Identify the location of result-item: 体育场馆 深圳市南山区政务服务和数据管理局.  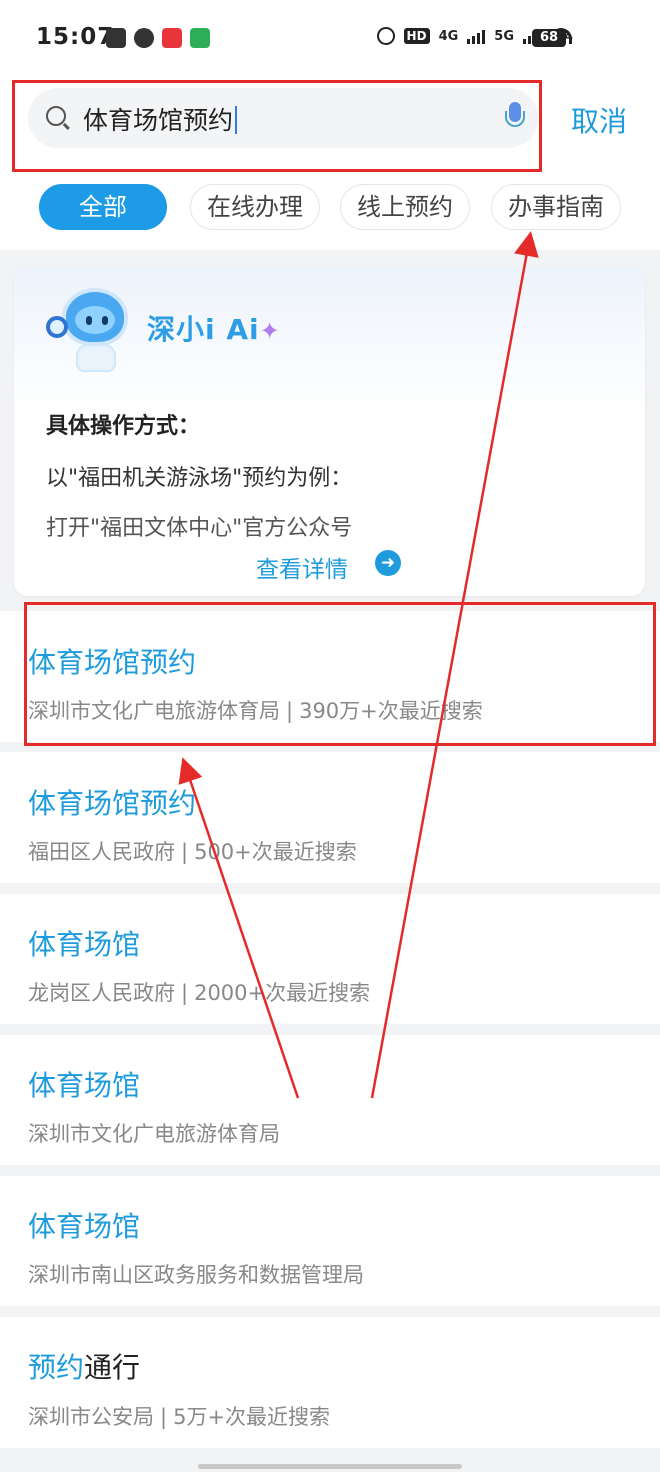
(330, 1241).